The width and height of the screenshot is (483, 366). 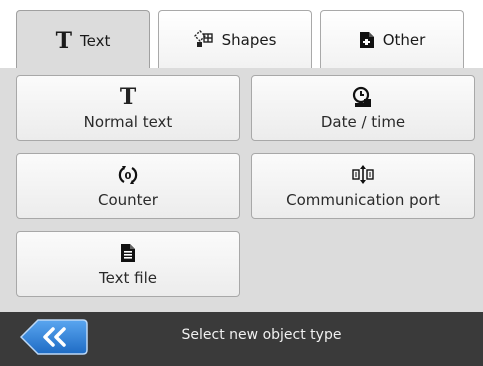 I want to click on button-label: Communication port, so click(x=363, y=200).